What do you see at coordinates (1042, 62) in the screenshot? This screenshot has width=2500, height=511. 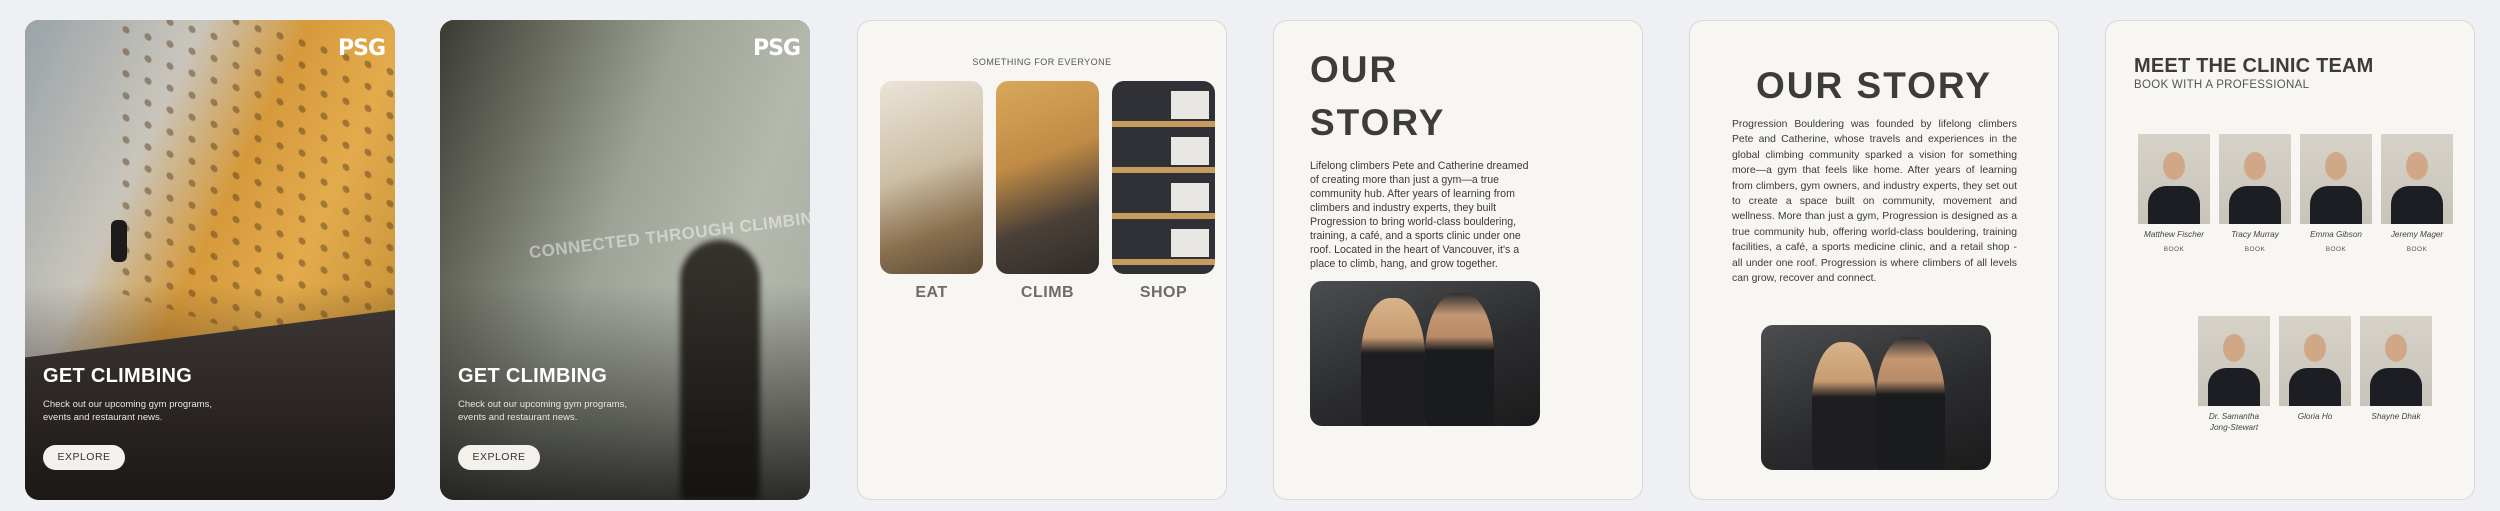 I see `offerings-eyebrow: SOMETHING FOR EVERYONE` at bounding box center [1042, 62].